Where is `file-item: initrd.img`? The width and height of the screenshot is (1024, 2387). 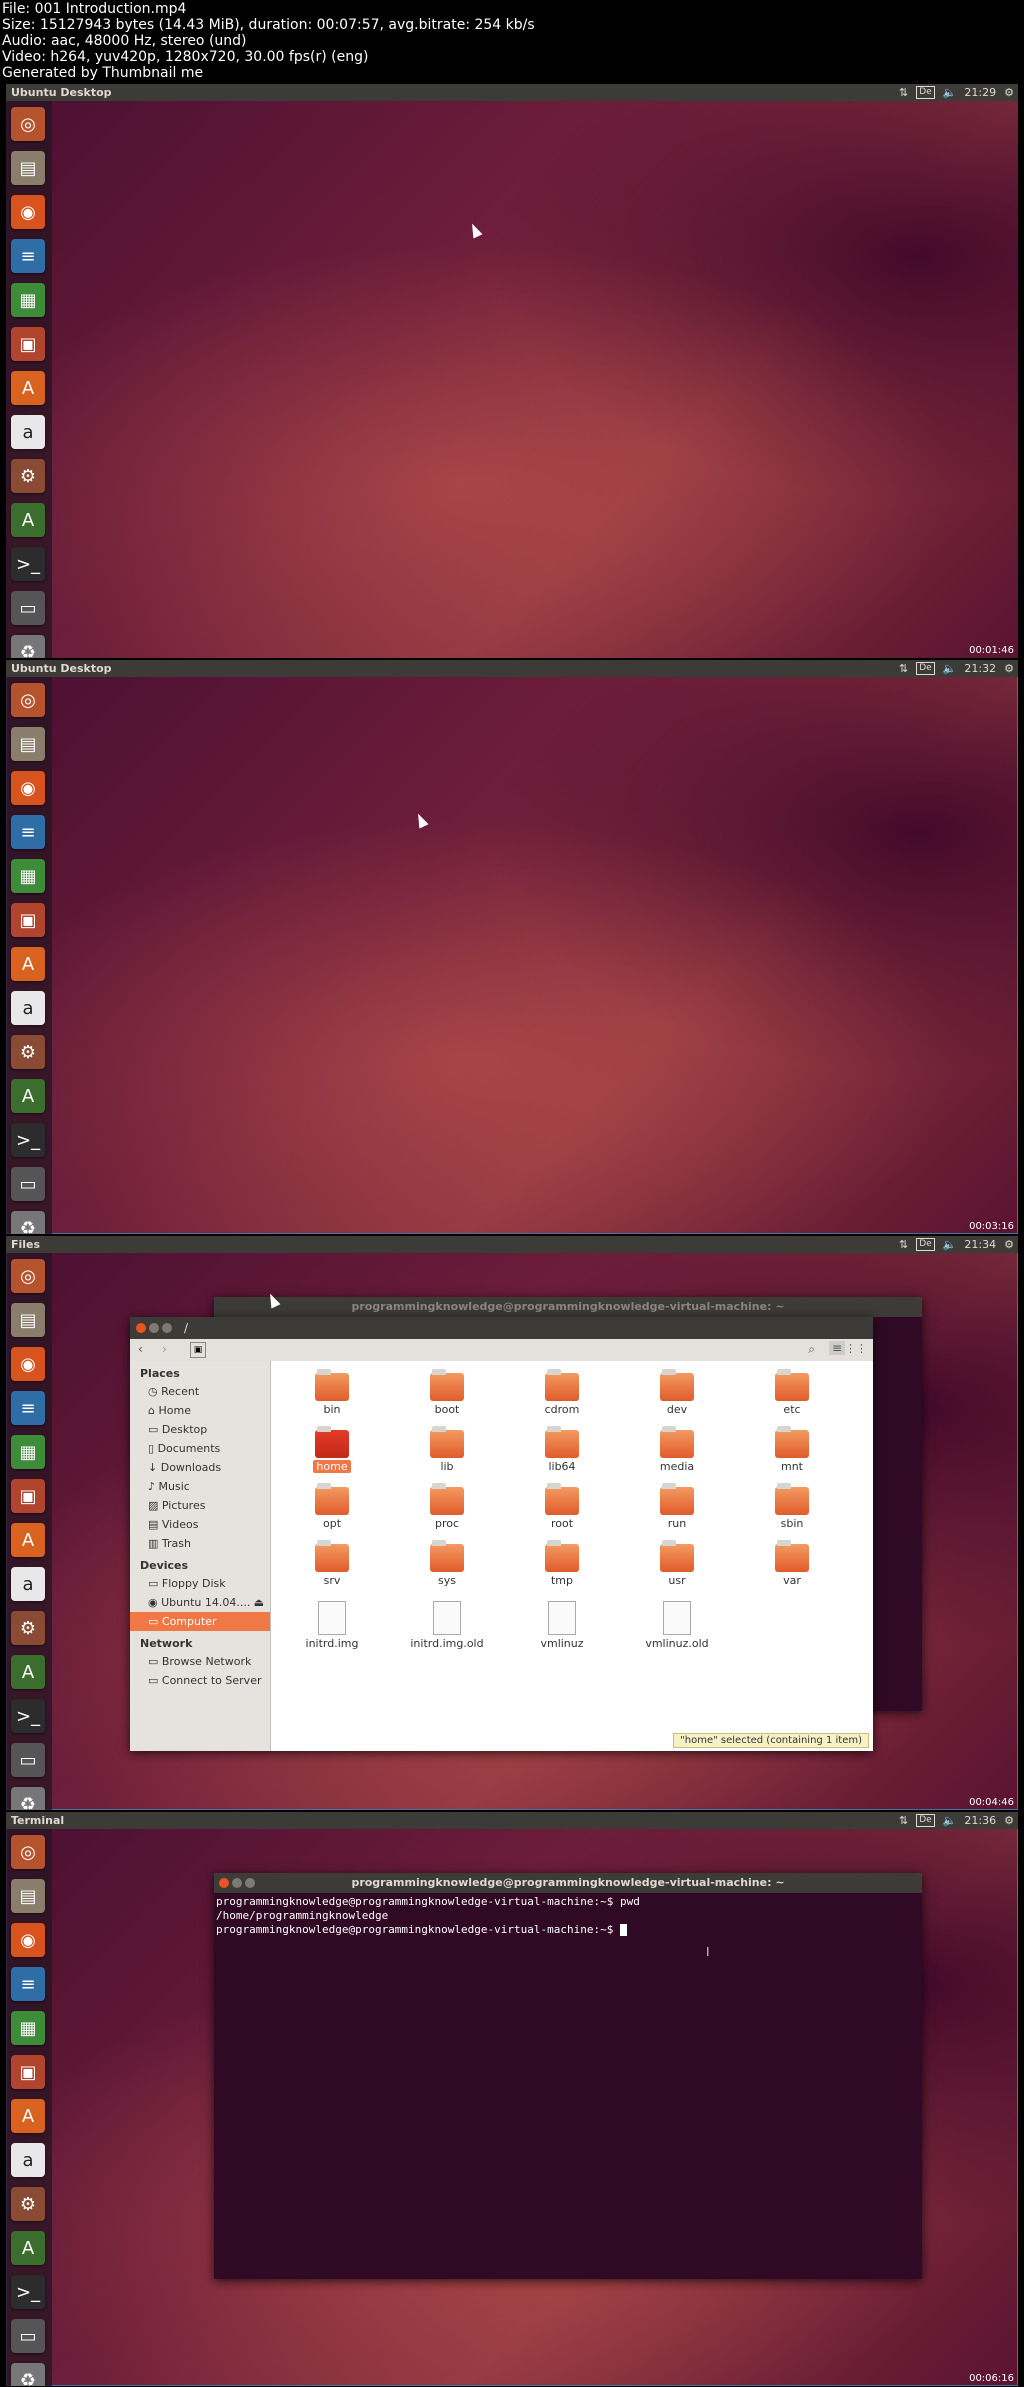
file-item: initrd.img is located at coordinates (332, 1625).